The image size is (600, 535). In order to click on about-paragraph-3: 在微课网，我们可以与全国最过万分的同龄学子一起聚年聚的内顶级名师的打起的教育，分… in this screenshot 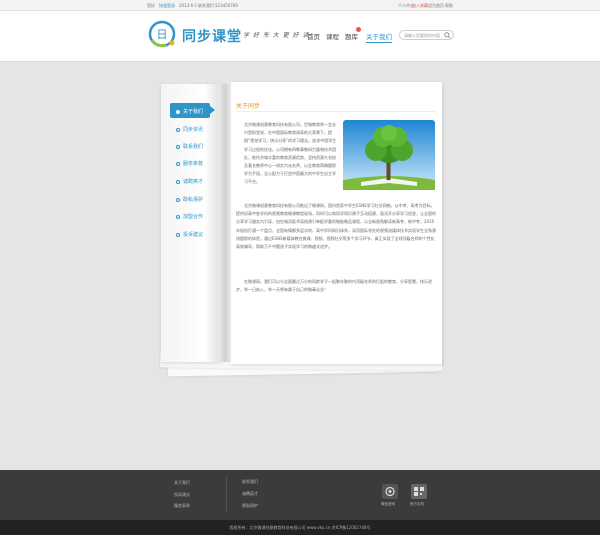, I will do `click(334, 286)`.